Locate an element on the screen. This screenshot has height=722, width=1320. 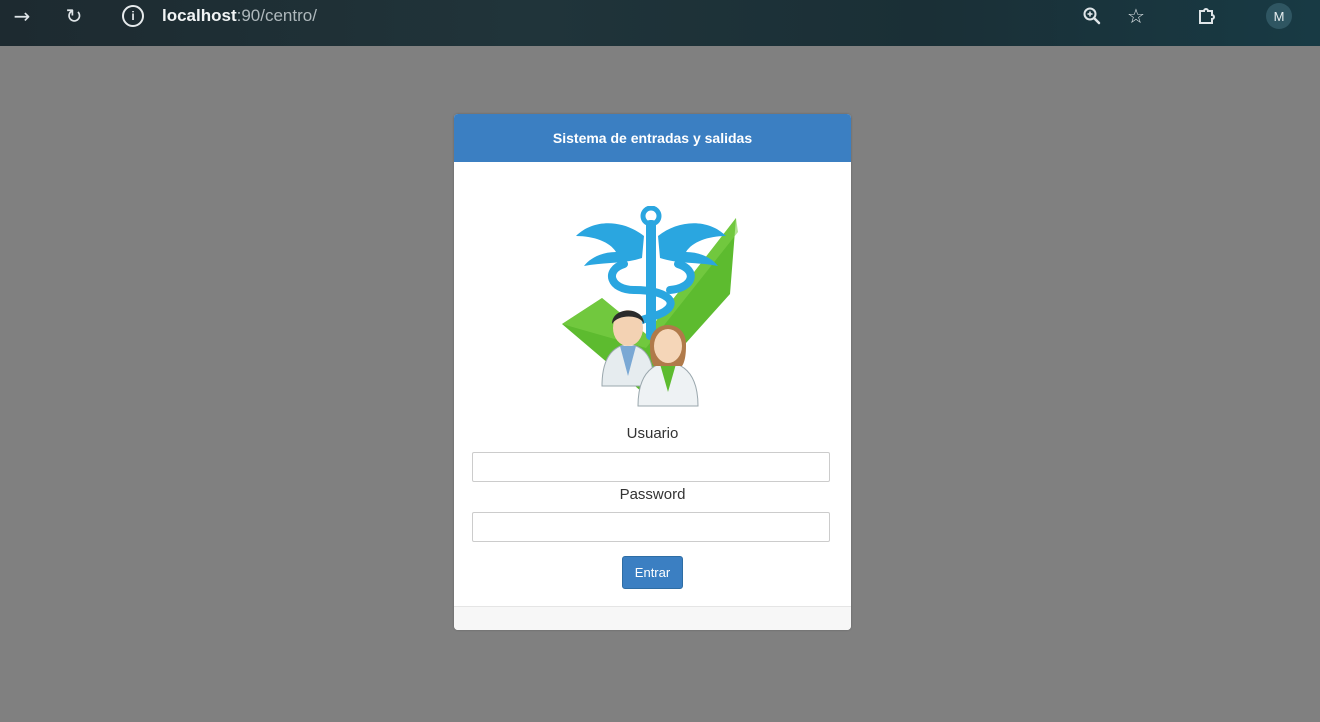
url-host: localhost is located at coordinates (199, 15).